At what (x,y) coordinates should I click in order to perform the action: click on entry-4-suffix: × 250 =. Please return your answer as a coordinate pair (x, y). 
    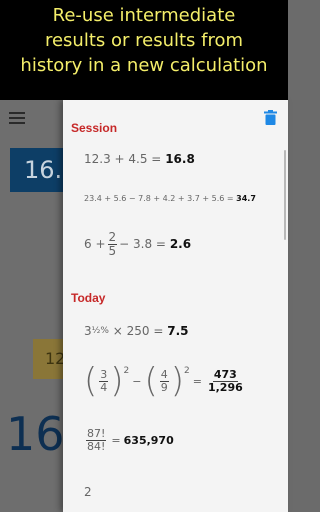
    Looking at the image, I should click on (138, 331).